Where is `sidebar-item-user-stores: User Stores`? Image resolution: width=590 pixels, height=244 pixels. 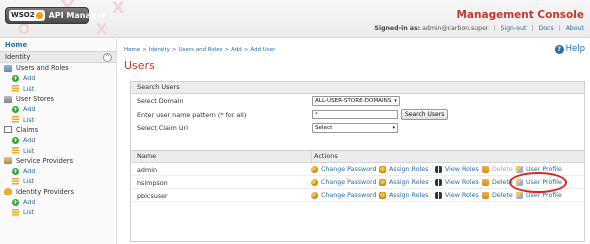
sidebar-item-user-stores: User Stores is located at coordinates (58, 99).